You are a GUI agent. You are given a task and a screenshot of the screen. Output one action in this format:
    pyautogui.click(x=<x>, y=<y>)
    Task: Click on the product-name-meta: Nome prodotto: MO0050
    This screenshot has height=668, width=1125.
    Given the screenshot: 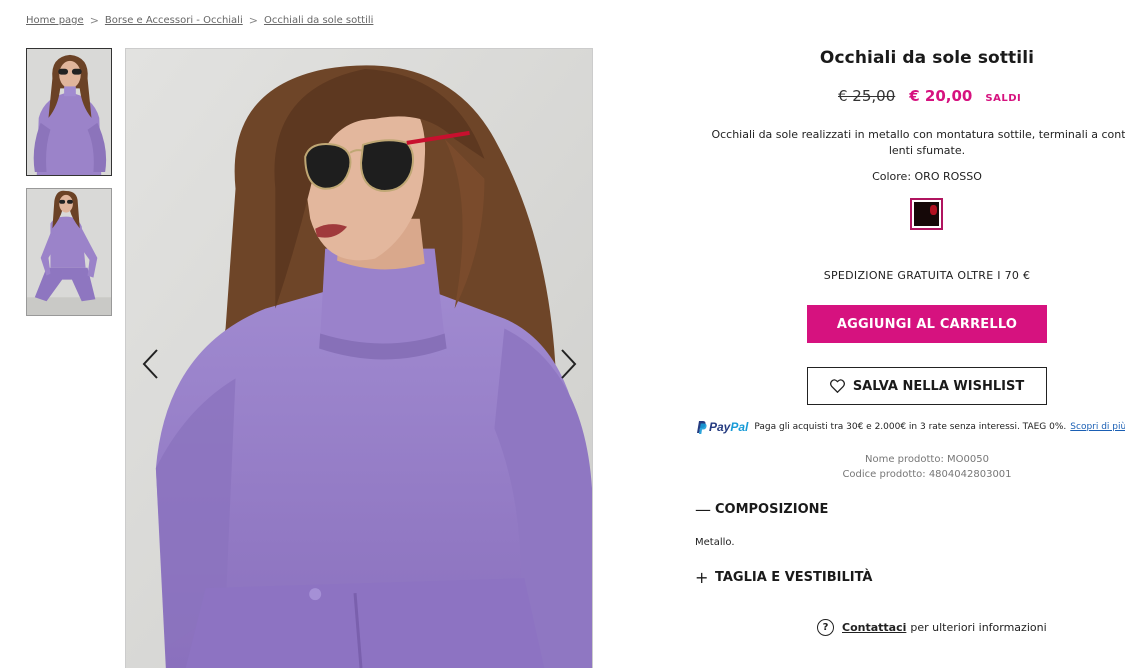 What is the action you would take?
    pyautogui.click(x=927, y=459)
    